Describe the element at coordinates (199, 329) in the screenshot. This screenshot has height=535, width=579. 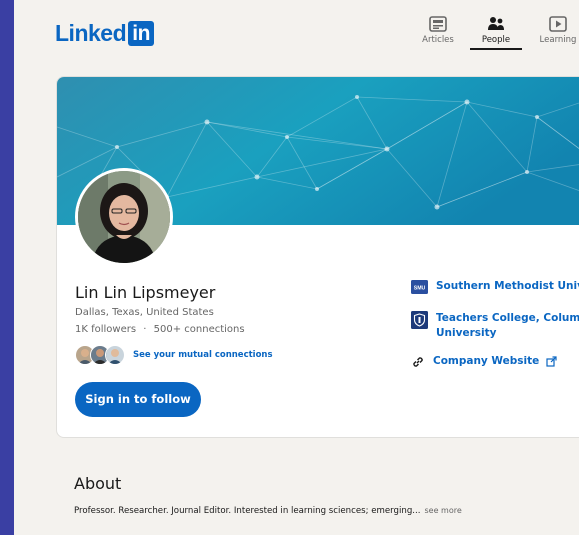
I see `connections-count: 500+ connections` at that location.